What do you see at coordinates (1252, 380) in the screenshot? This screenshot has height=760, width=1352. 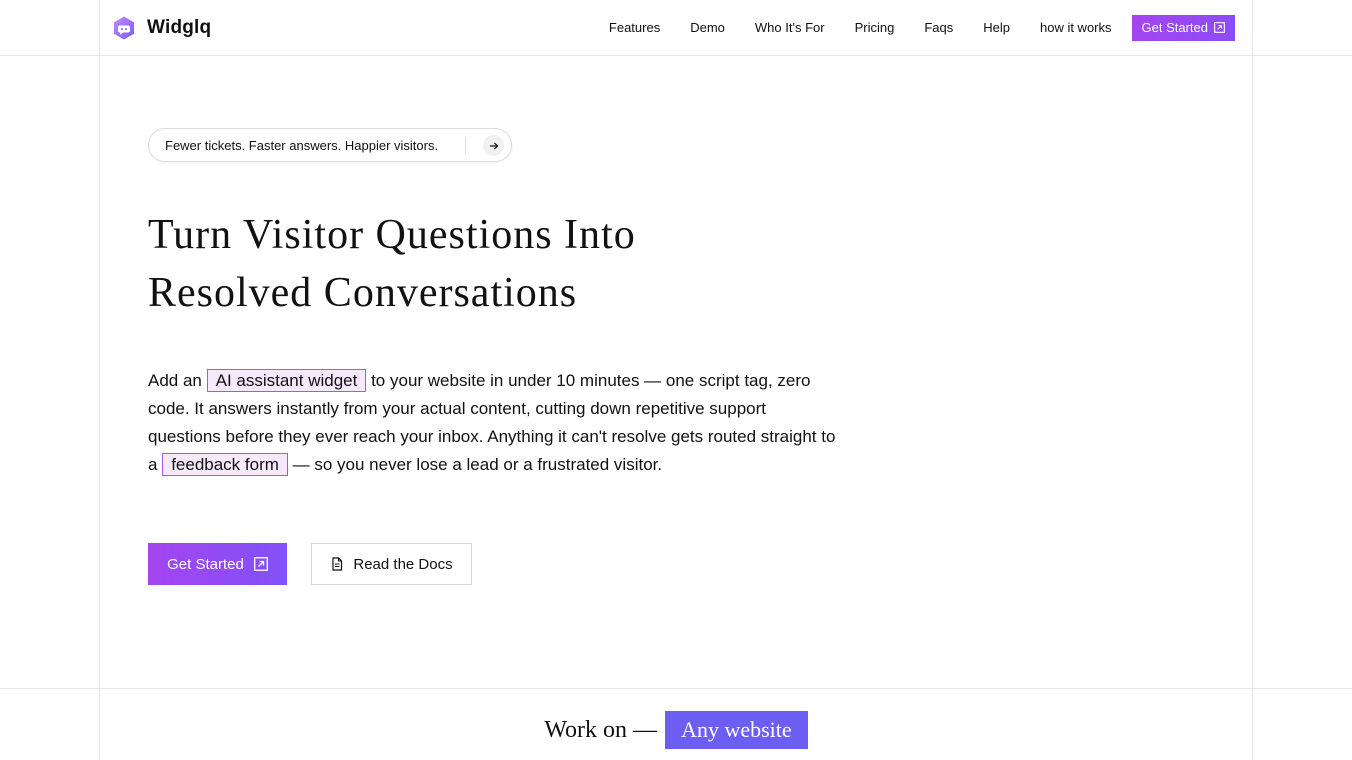 I see `frame-line-right` at bounding box center [1252, 380].